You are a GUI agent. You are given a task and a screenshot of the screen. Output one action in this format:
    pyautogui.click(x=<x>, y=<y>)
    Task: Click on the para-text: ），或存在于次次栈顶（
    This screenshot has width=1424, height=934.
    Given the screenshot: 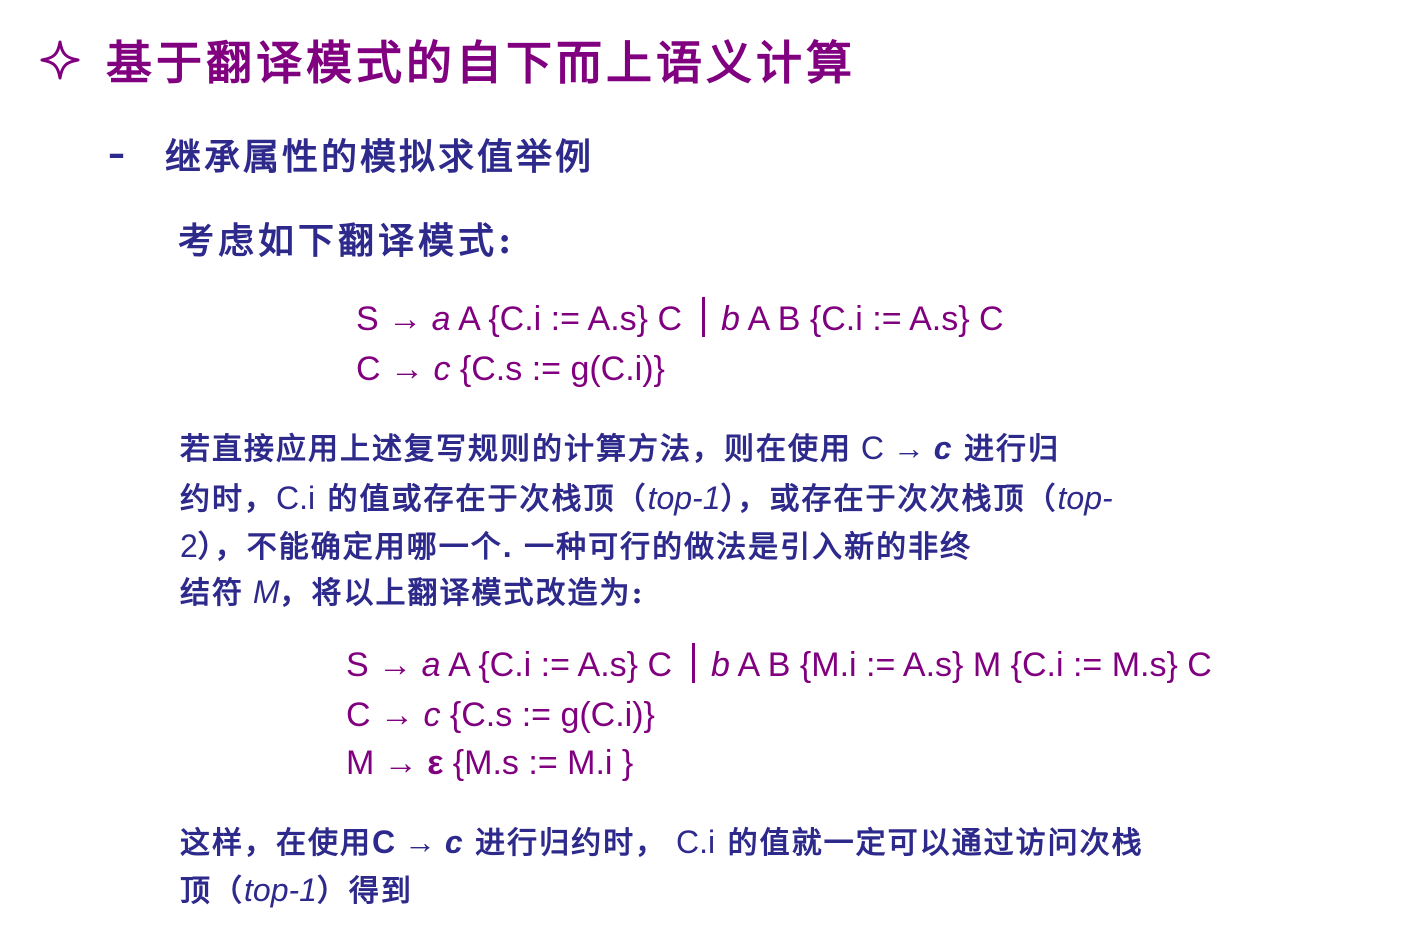 What is the action you would take?
    pyautogui.click(x=889, y=499)
    